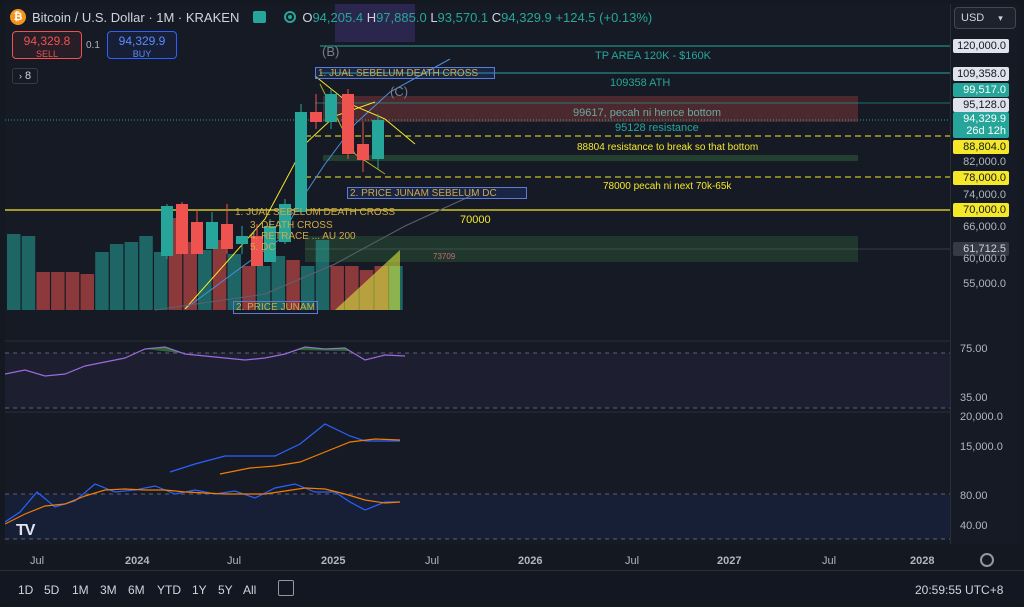  Describe the element at coordinates (338, 17) in the screenshot. I see `open-value: 94,205.4` at that location.